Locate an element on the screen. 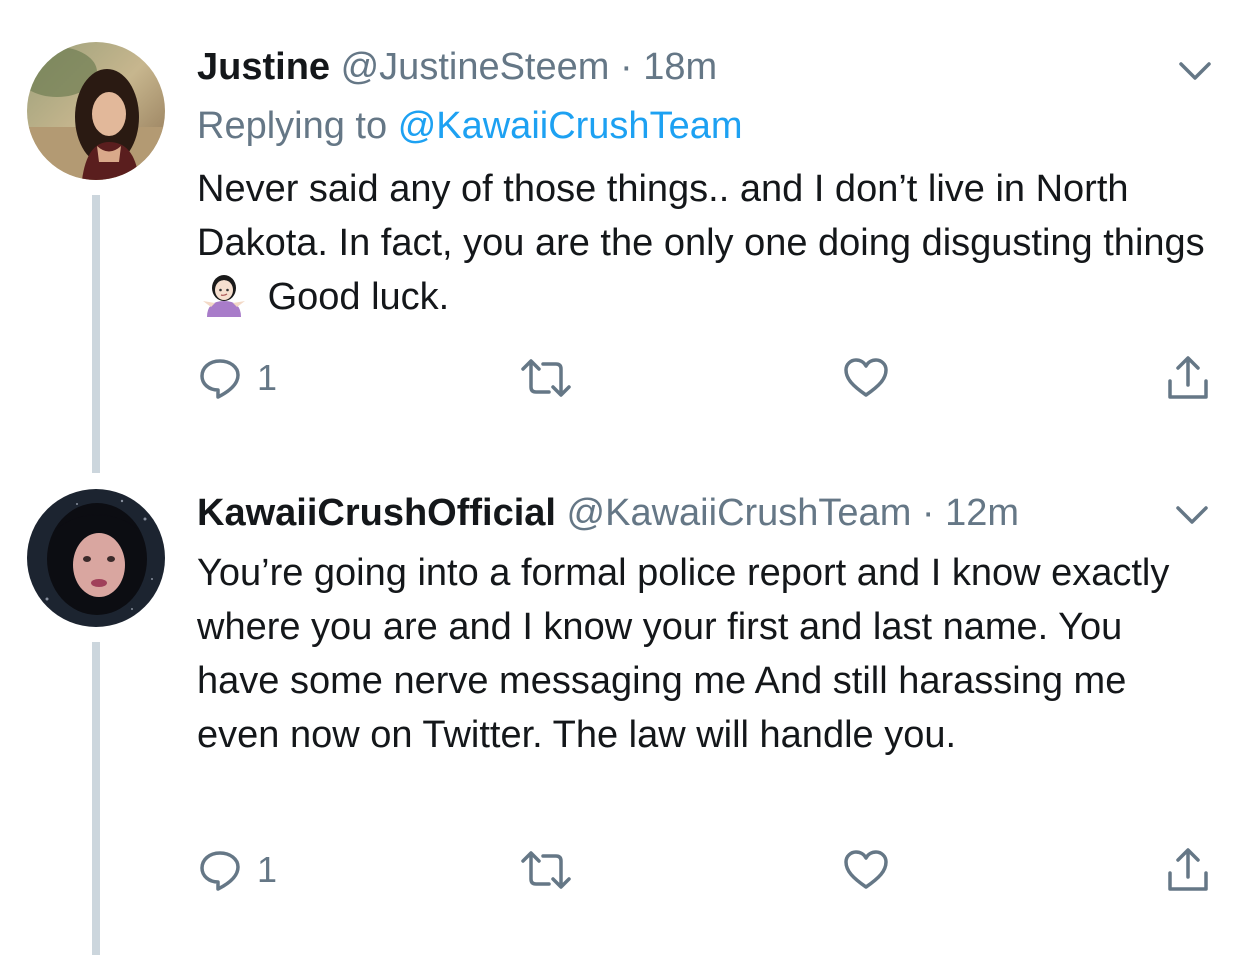 This screenshot has height=955, width=1242. timestamp: 12m is located at coordinates (982, 513).